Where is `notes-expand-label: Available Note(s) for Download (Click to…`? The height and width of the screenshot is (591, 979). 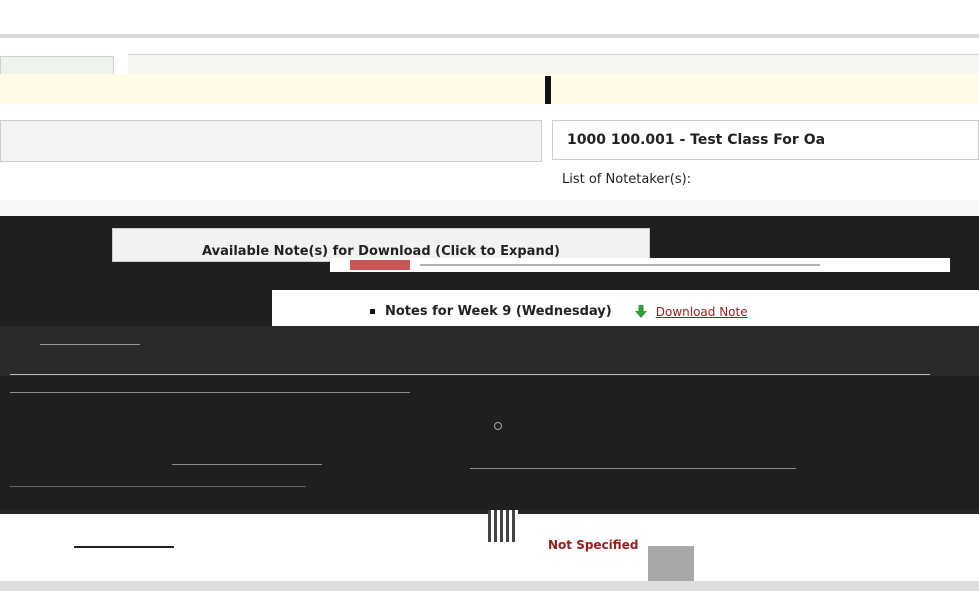
notes-expand-label: Available Note(s) for Download (Click to… is located at coordinates (381, 251).